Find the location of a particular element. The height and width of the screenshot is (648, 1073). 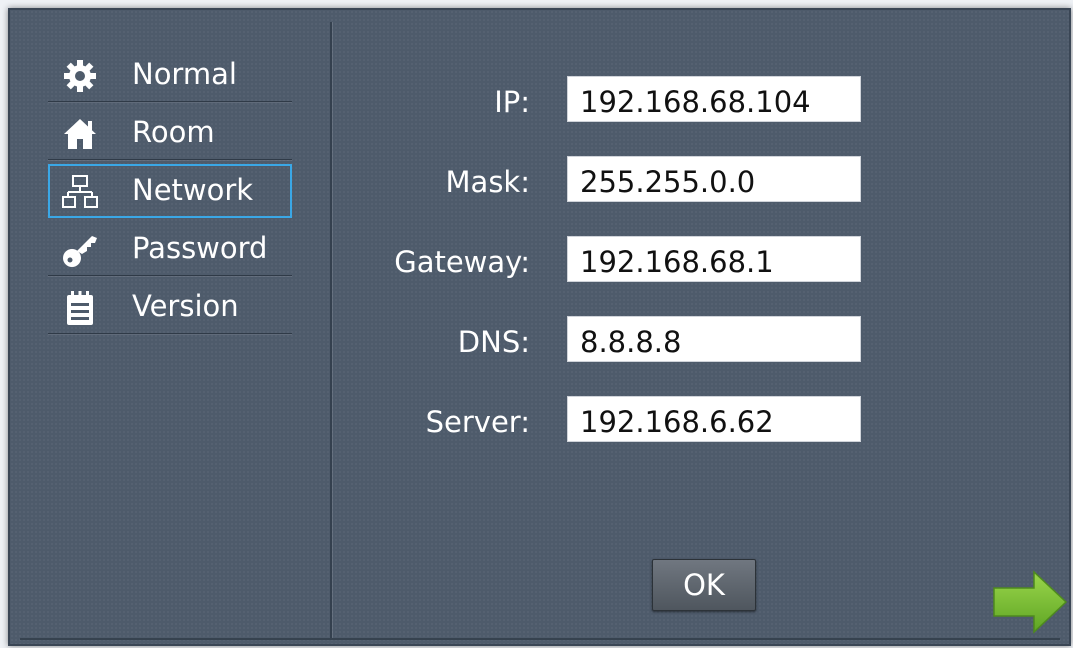

mask-label: Mask: is located at coordinates (487, 182).